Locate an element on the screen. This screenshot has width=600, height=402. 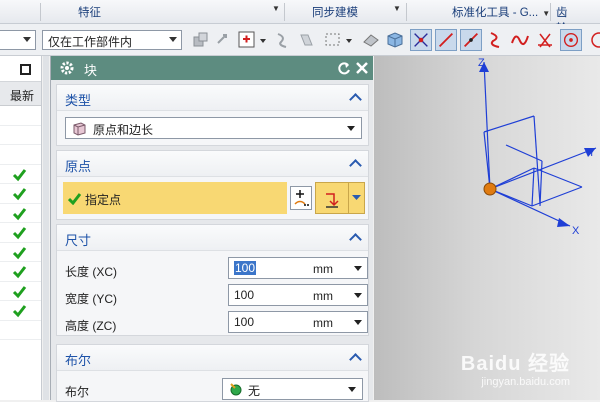
boolean-section-title: 布尔 is located at coordinates (78, 360).